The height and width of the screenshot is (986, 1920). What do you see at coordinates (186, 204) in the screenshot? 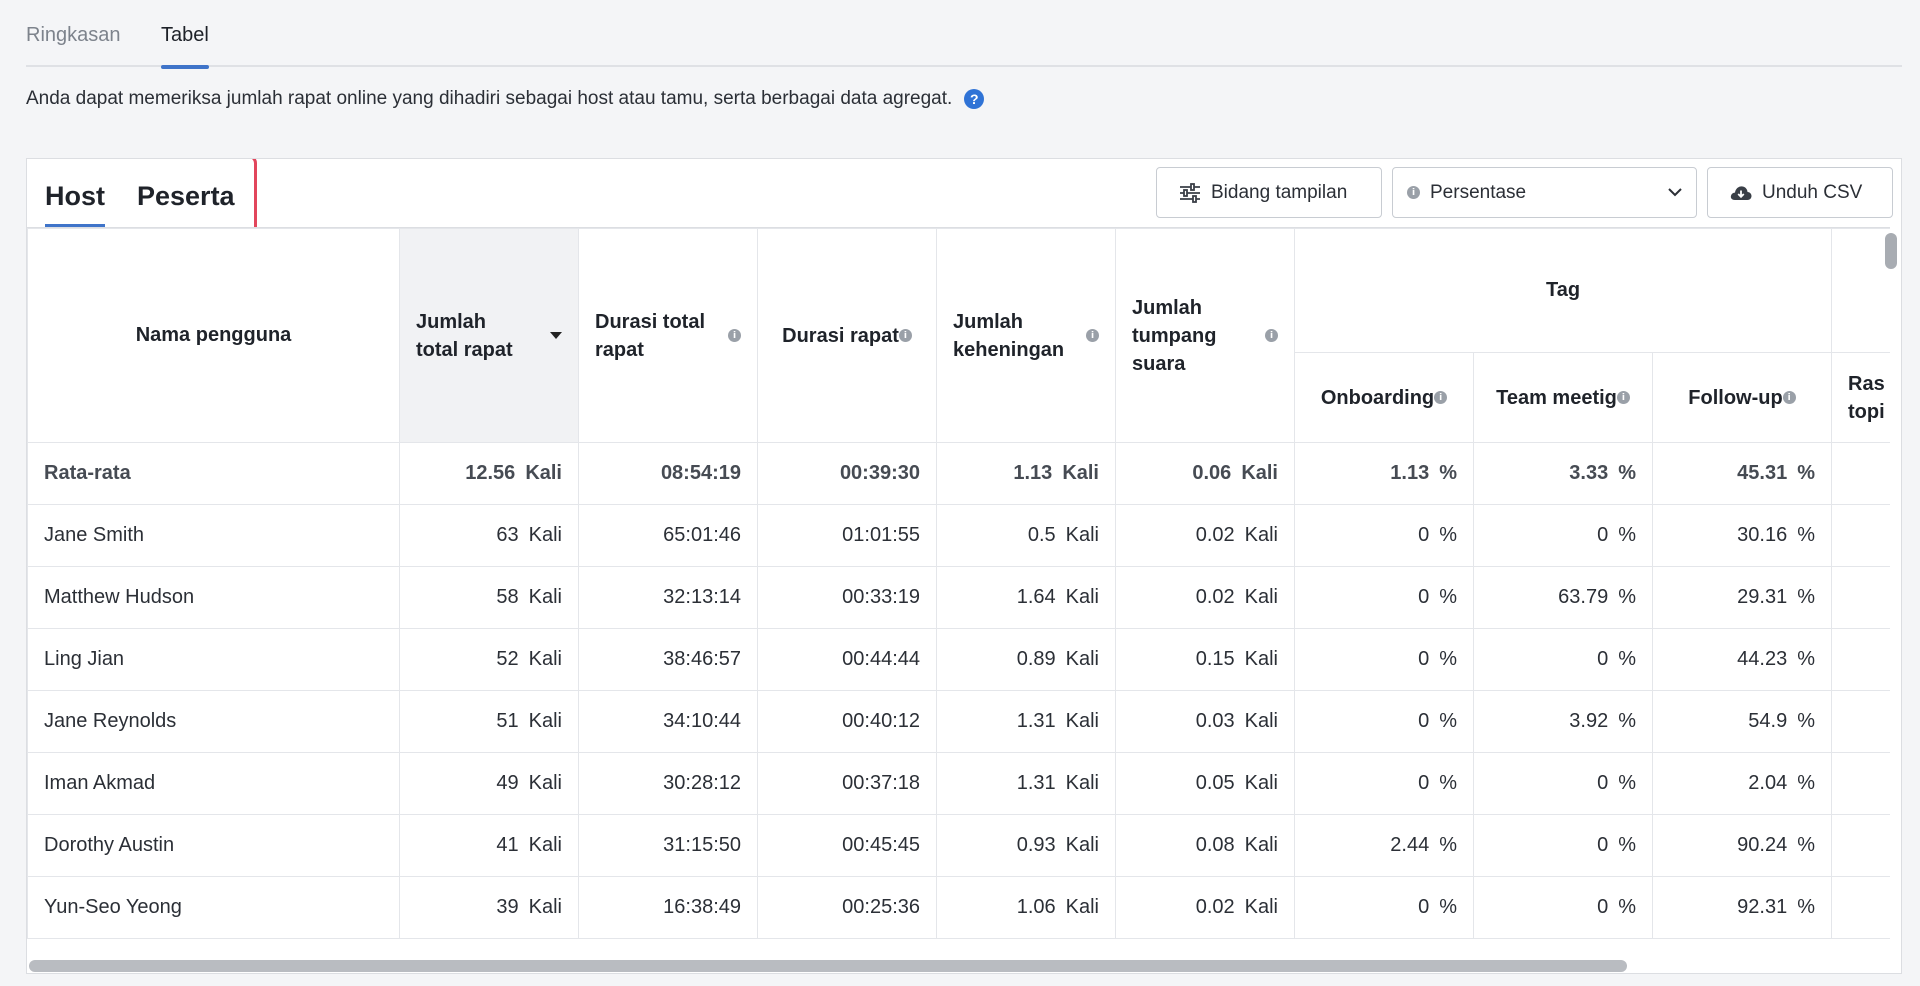
I see `tab-peserta: Peserta` at bounding box center [186, 204].